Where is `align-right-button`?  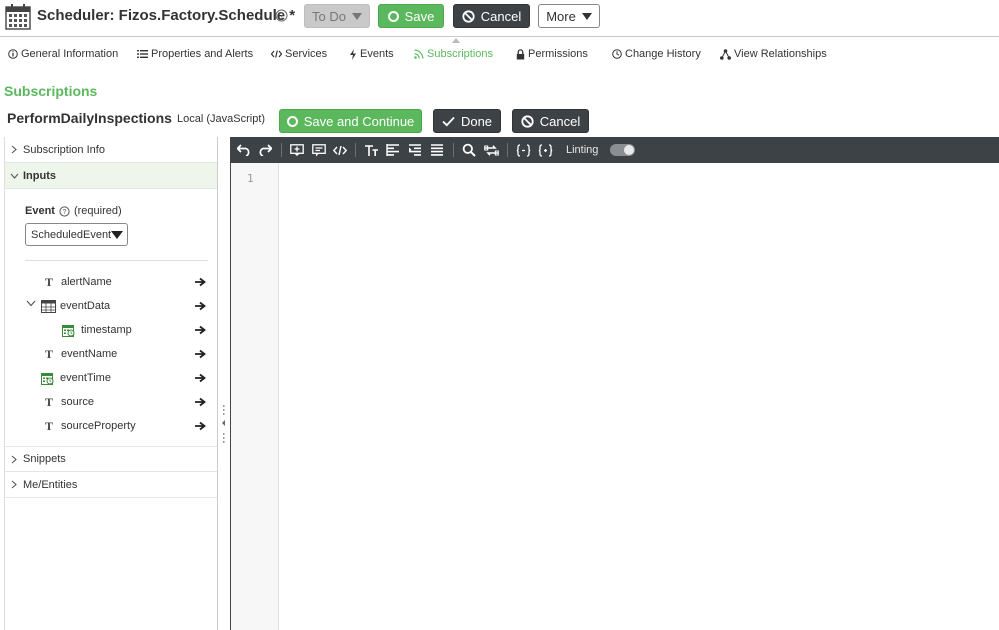
align-right-button is located at coordinates (415, 150).